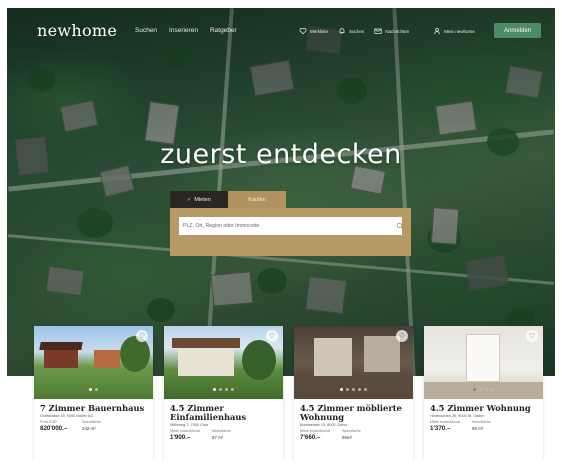 Image resolution: width=562 pixels, height=469 pixels. Describe the element at coordinates (440, 428) in the screenshot. I see `price-value: 1'370.–` at that location.